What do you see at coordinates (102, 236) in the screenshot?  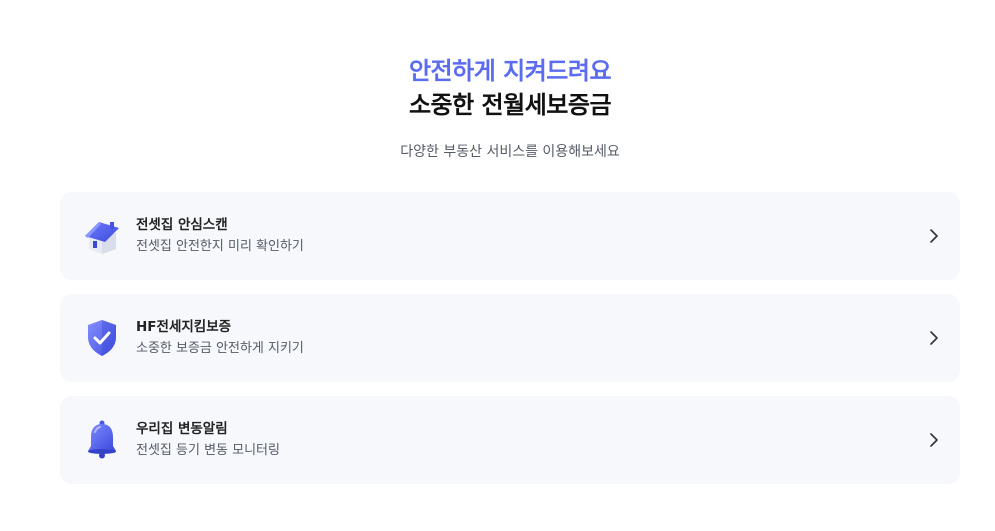 I see `house-icon` at bounding box center [102, 236].